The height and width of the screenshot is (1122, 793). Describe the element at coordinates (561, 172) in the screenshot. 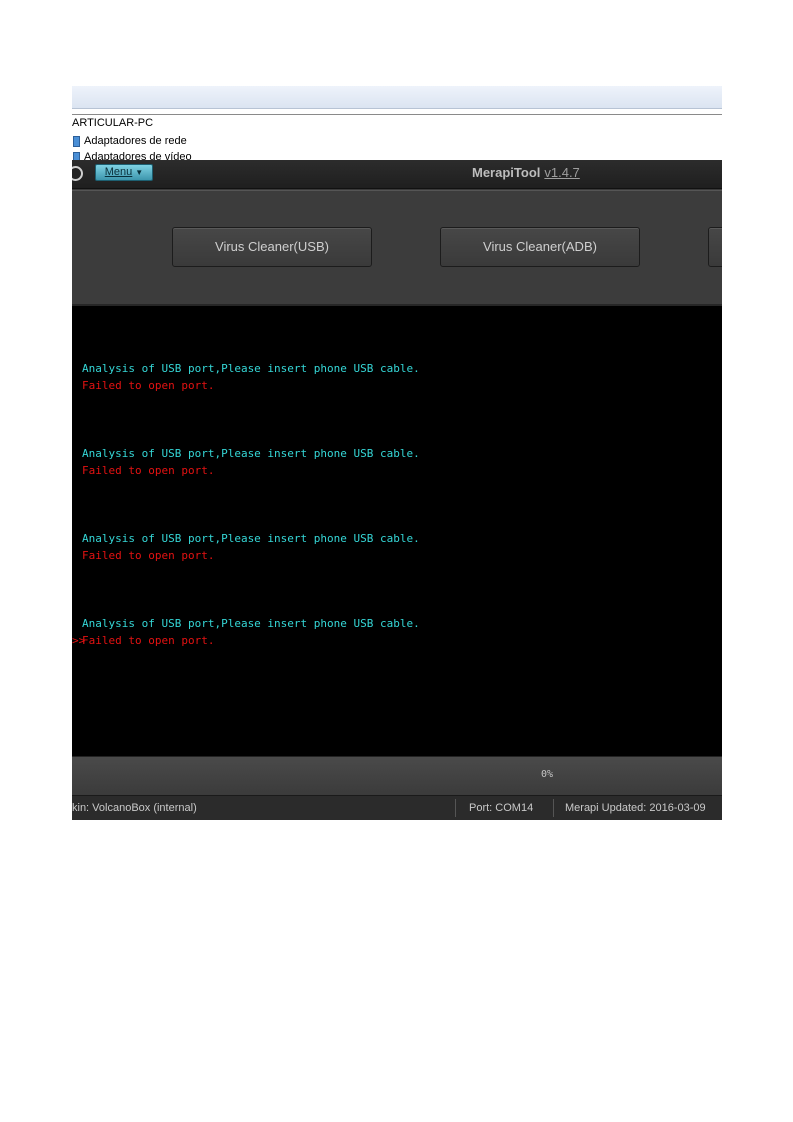

I see `app-version-link: v1.4.7` at that location.